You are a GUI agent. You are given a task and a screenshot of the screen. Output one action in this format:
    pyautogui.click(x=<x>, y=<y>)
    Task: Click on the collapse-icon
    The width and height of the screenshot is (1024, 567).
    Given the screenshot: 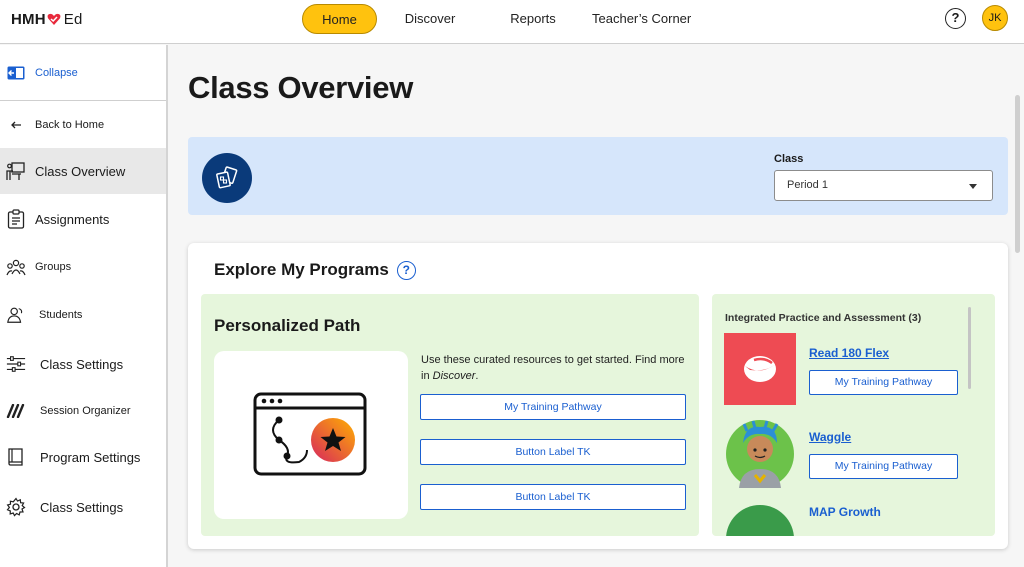 What is the action you would take?
    pyautogui.click(x=16, y=72)
    